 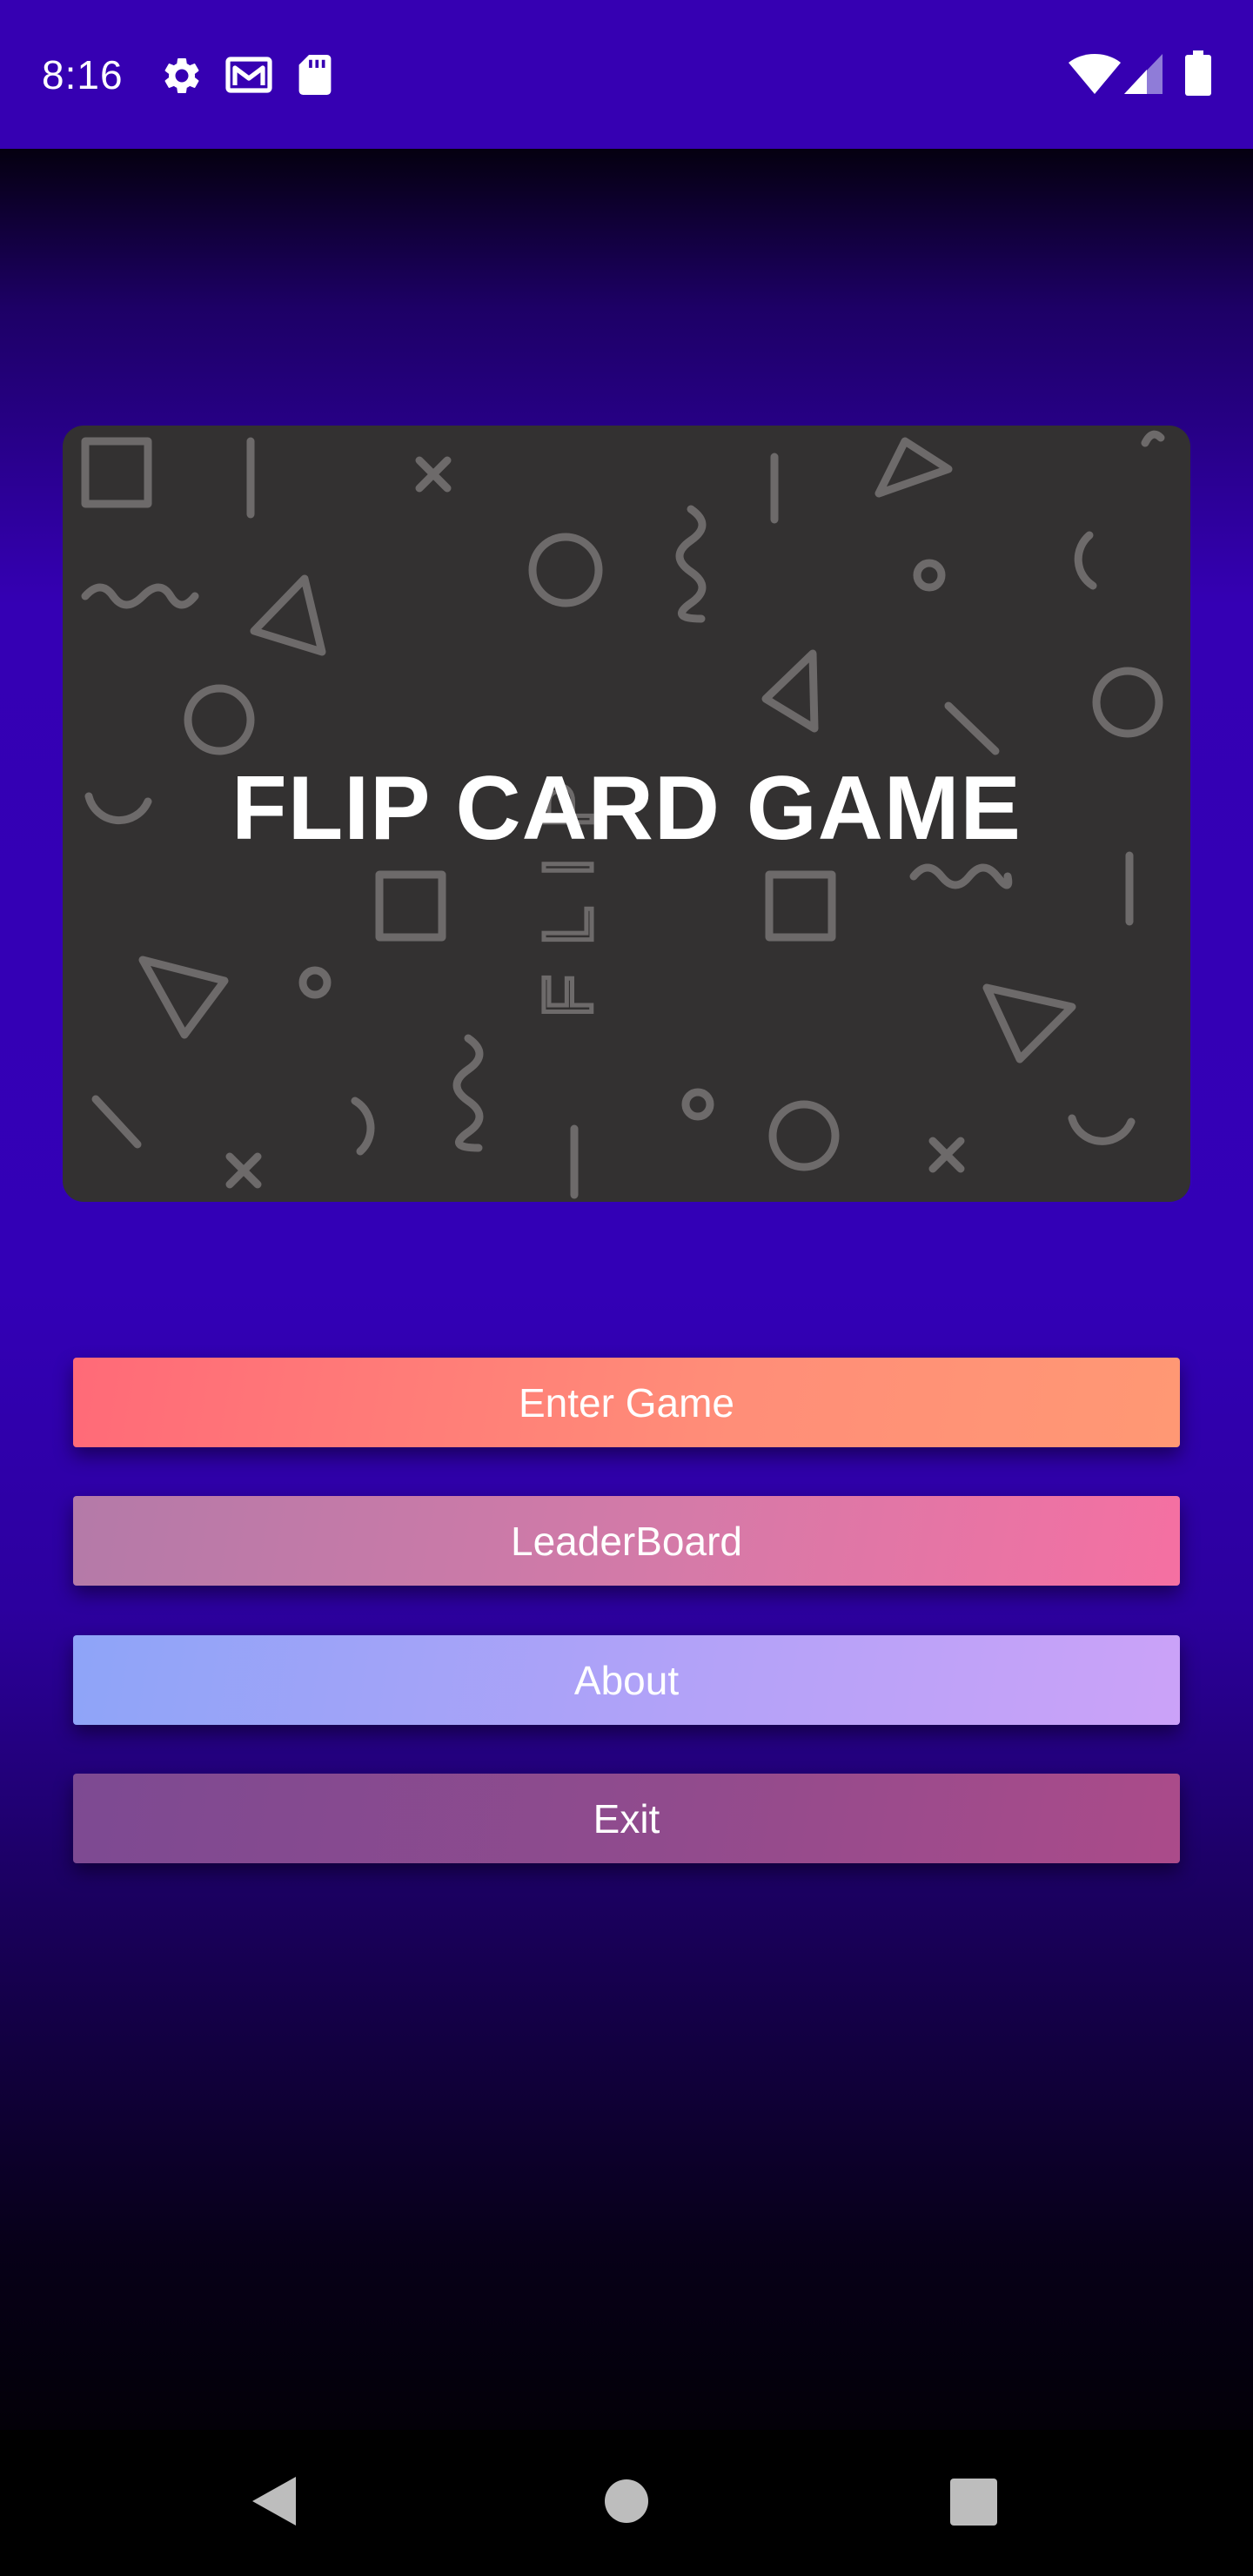 I want to click on back-icon, so click(x=273, y=2503).